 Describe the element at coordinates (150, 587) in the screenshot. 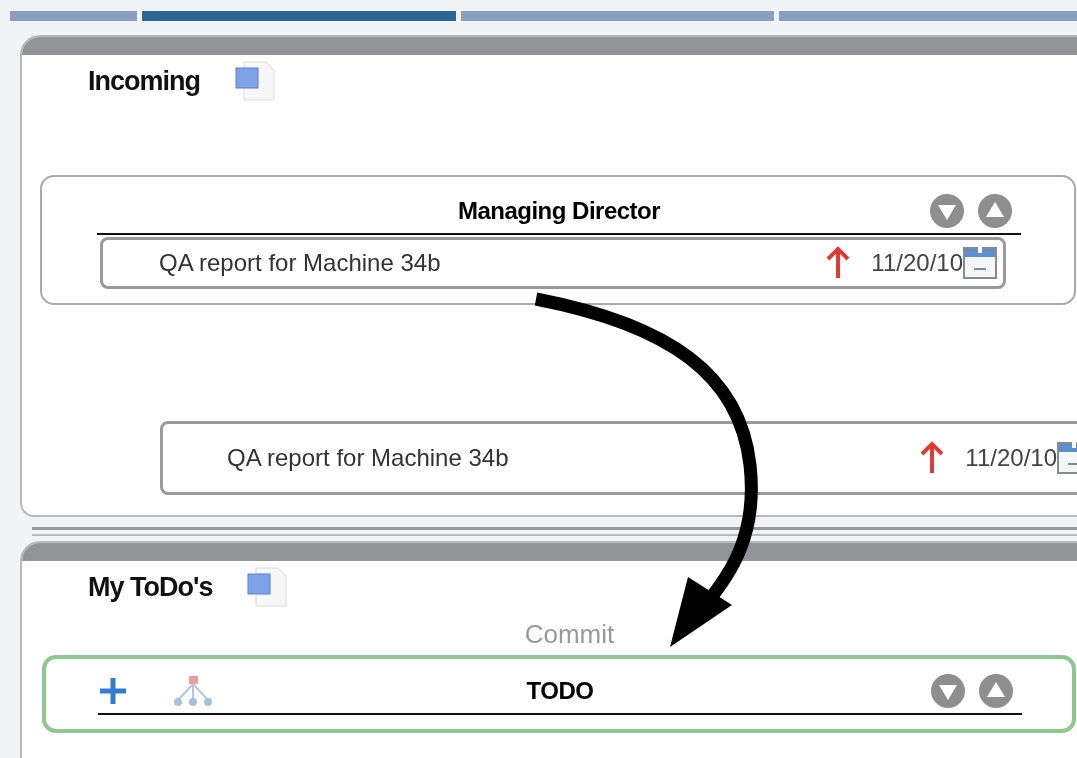

I see `panel-title: My ToDo's` at that location.